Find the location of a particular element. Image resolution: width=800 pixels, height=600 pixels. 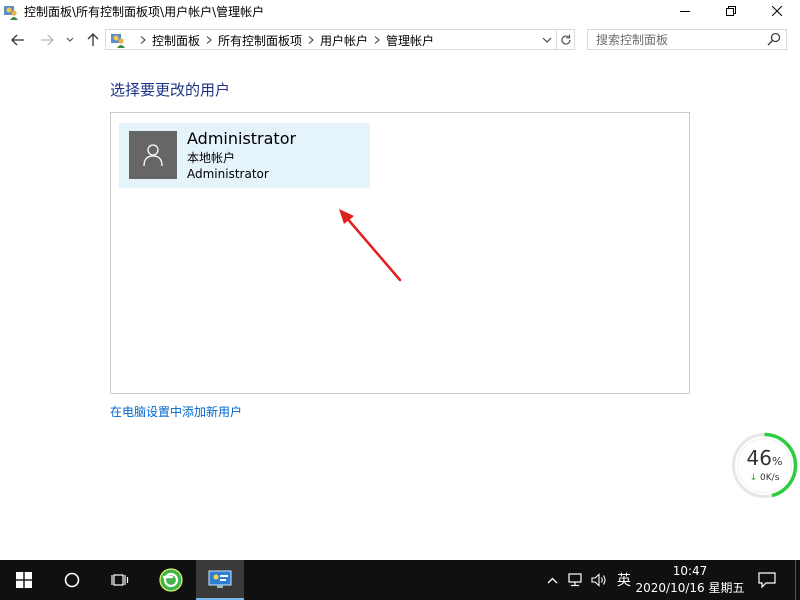

back-button is located at coordinates (18, 40).